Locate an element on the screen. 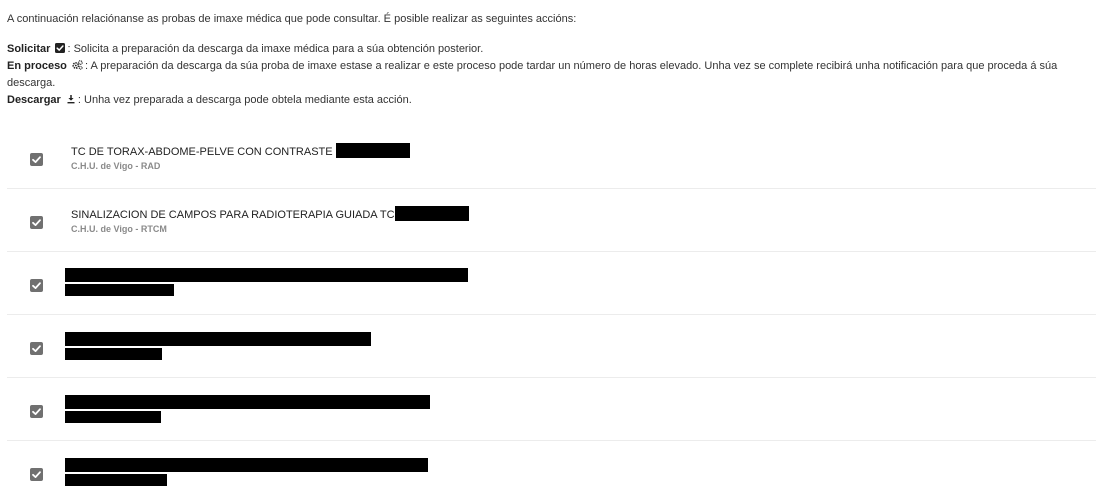 The height and width of the screenshot is (504, 1100). checkbox-icon is located at coordinates (60, 48).